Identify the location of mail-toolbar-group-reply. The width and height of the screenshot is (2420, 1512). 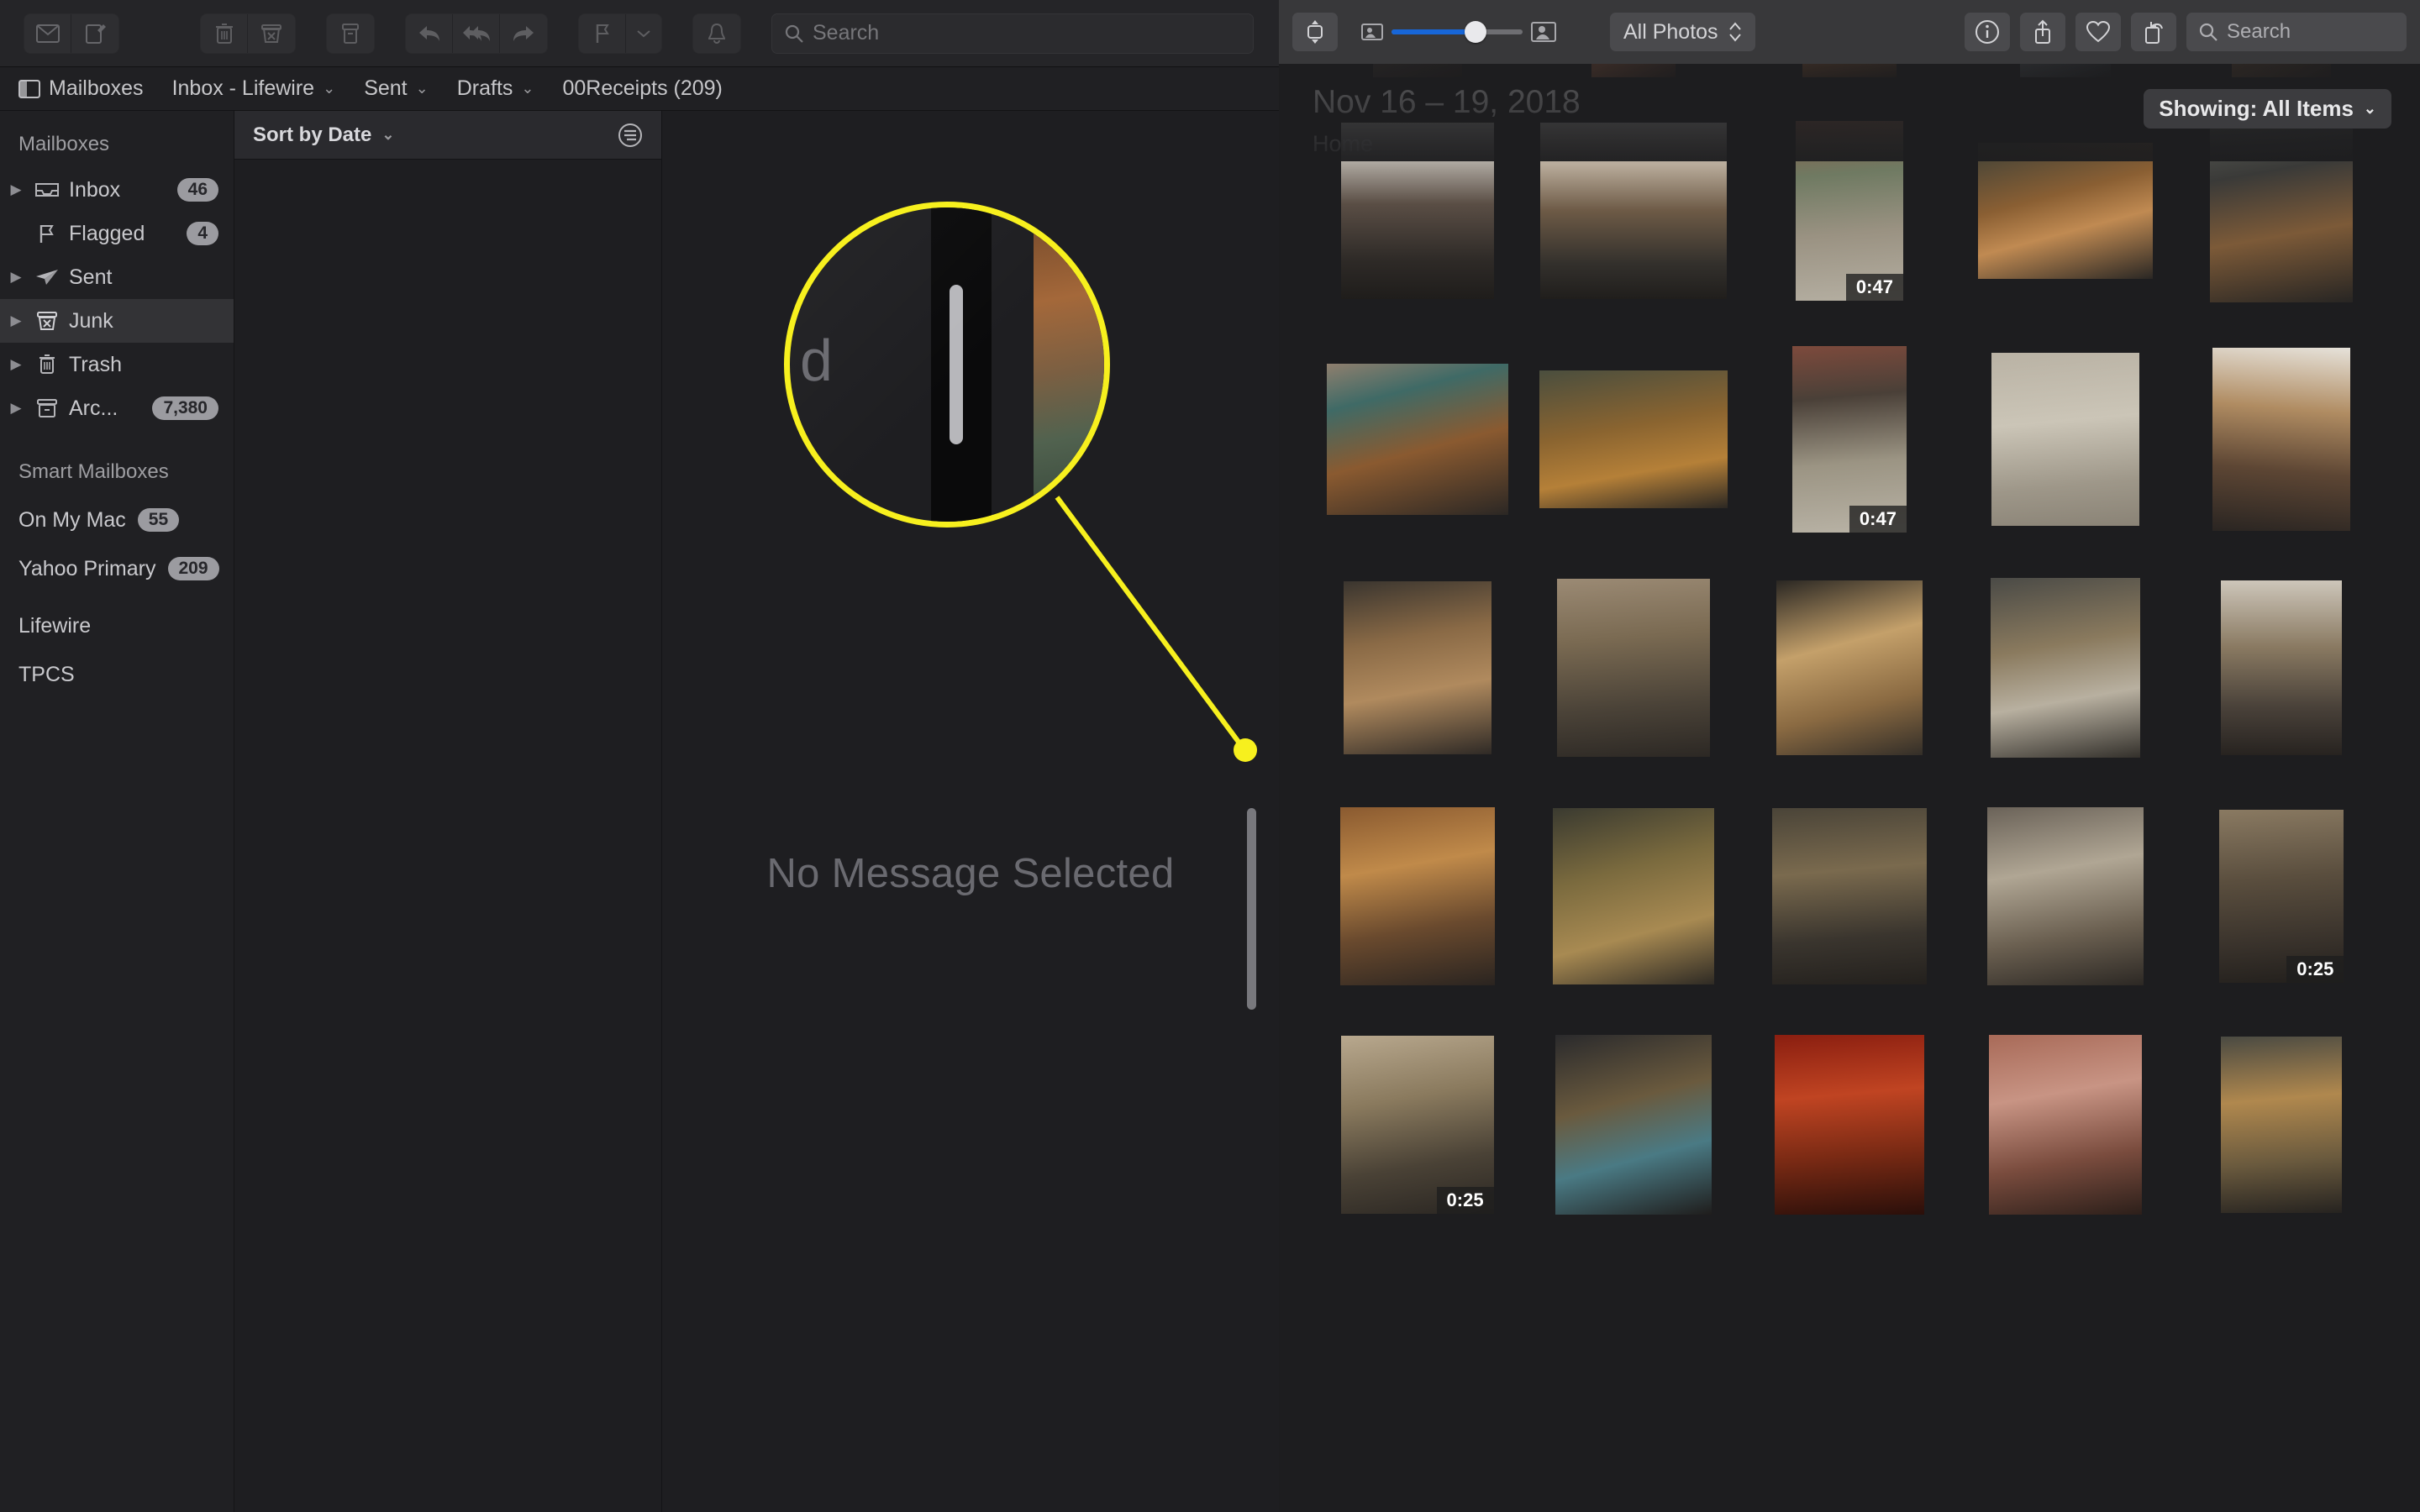
(477, 33).